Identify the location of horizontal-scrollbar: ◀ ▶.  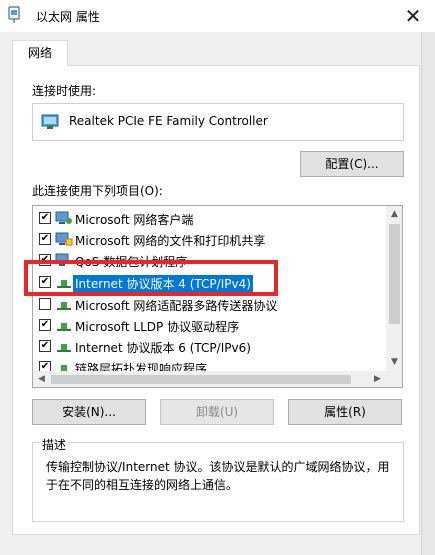
(209, 379).